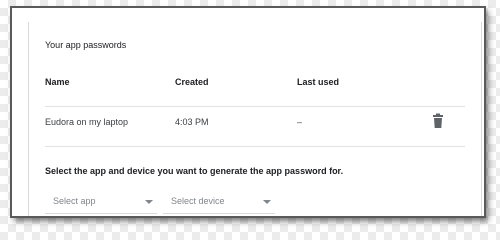 The width and height of the screenshot is (500, 240). Describe the element at coordinates (219, 213) in the screenshot. I see `select-device-underline` at that location.